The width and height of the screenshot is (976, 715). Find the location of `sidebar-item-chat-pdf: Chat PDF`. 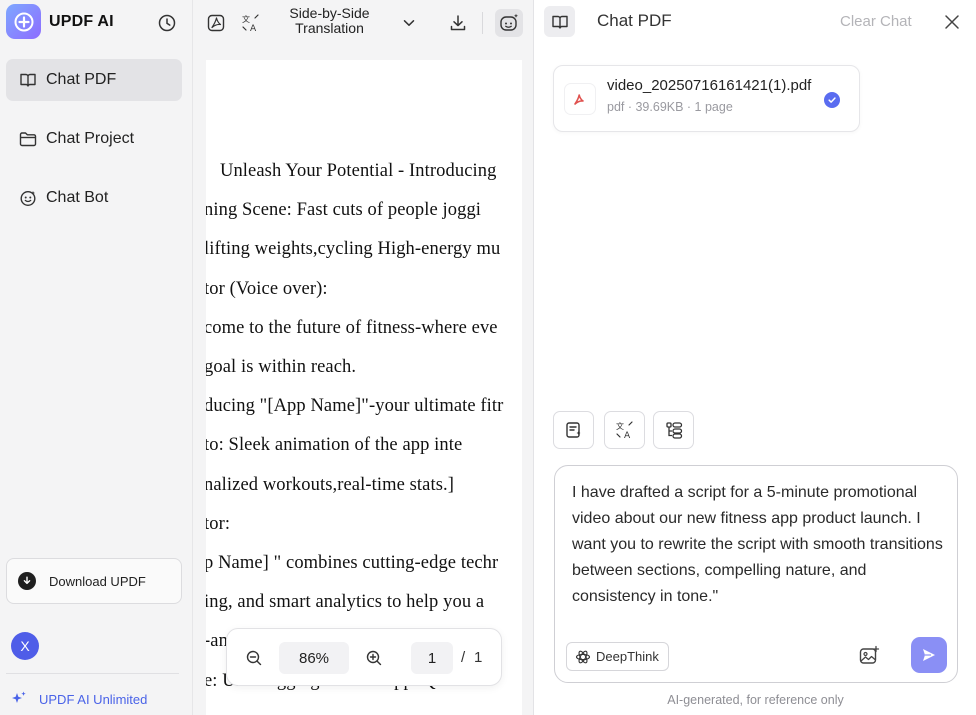

sidebar-item-chat-pdf: Chat PDF is located at coordinates (94, 80).